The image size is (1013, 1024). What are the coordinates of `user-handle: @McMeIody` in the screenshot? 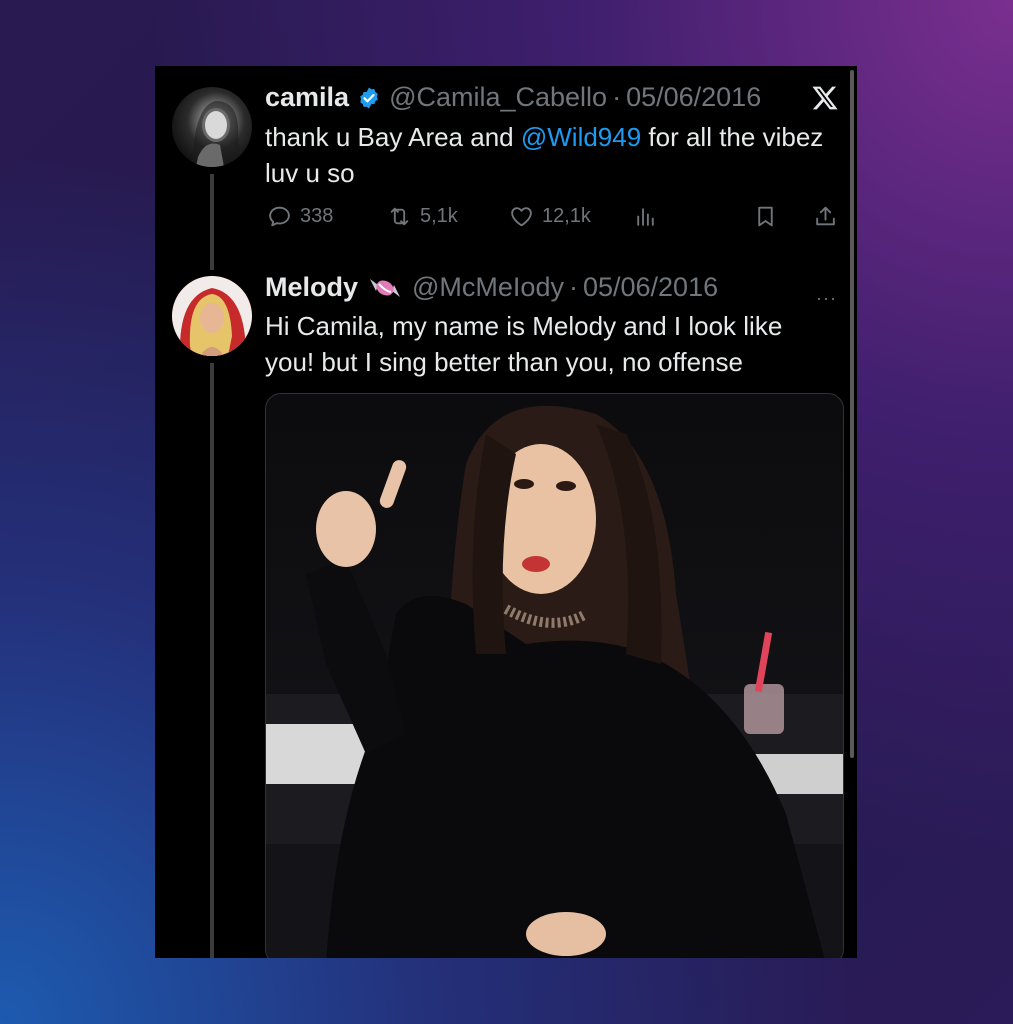 It's located at (488, 287).